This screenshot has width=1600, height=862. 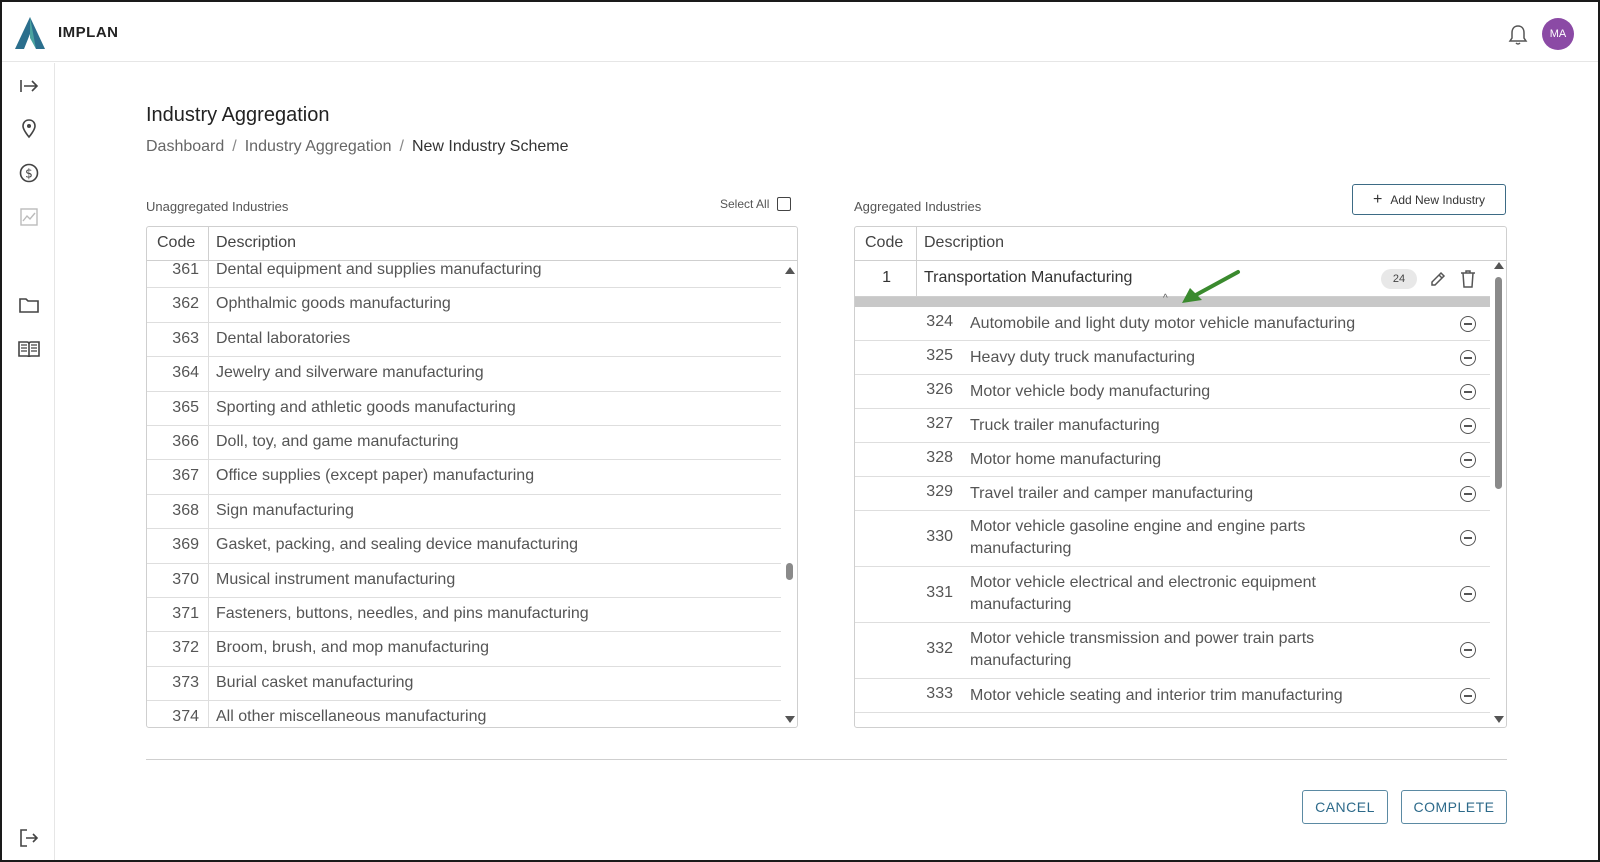 What do you see at coordinates (29, 838) in the screenshot?
I see `logout-icon` at bounding box center [29, 838].